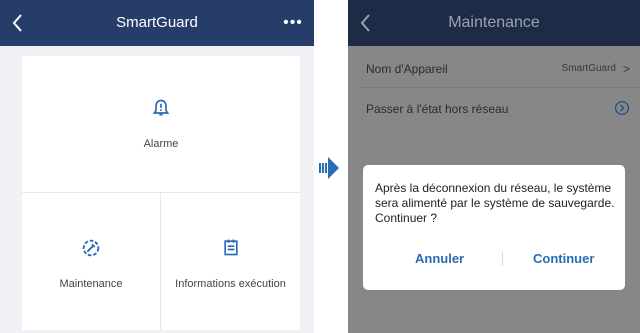  I want to click on circle-arrow-icon, so click(622, 108).